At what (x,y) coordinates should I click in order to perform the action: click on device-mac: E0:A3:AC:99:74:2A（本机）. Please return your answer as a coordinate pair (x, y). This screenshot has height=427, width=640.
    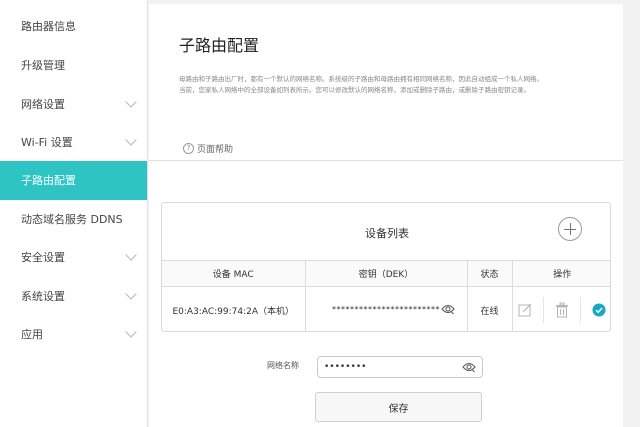
    Looking at the image, I should click on (234, 308).